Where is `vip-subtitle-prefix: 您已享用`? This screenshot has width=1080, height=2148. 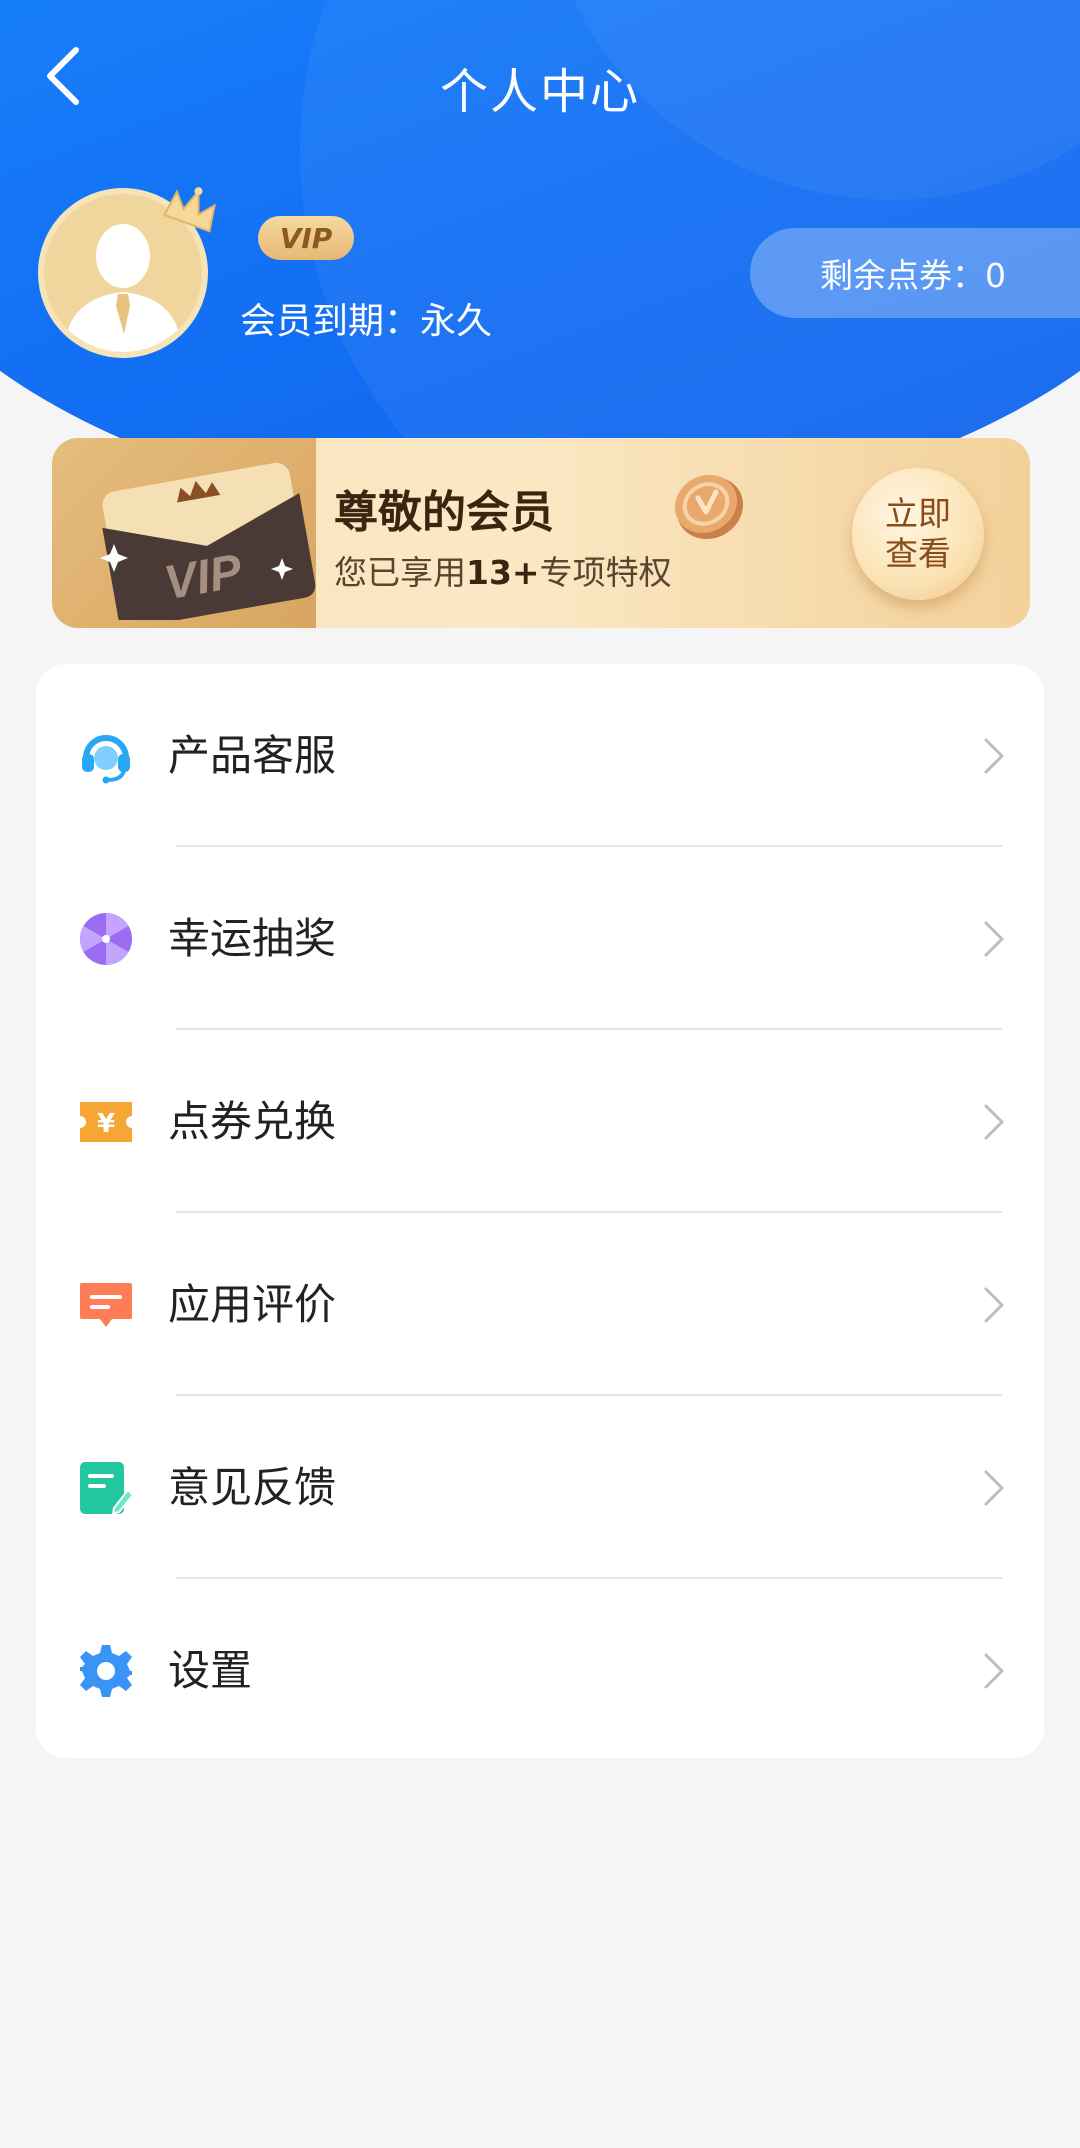 vip-subtitle-prefix: 您已享用 is located at coordinates (400, 572).